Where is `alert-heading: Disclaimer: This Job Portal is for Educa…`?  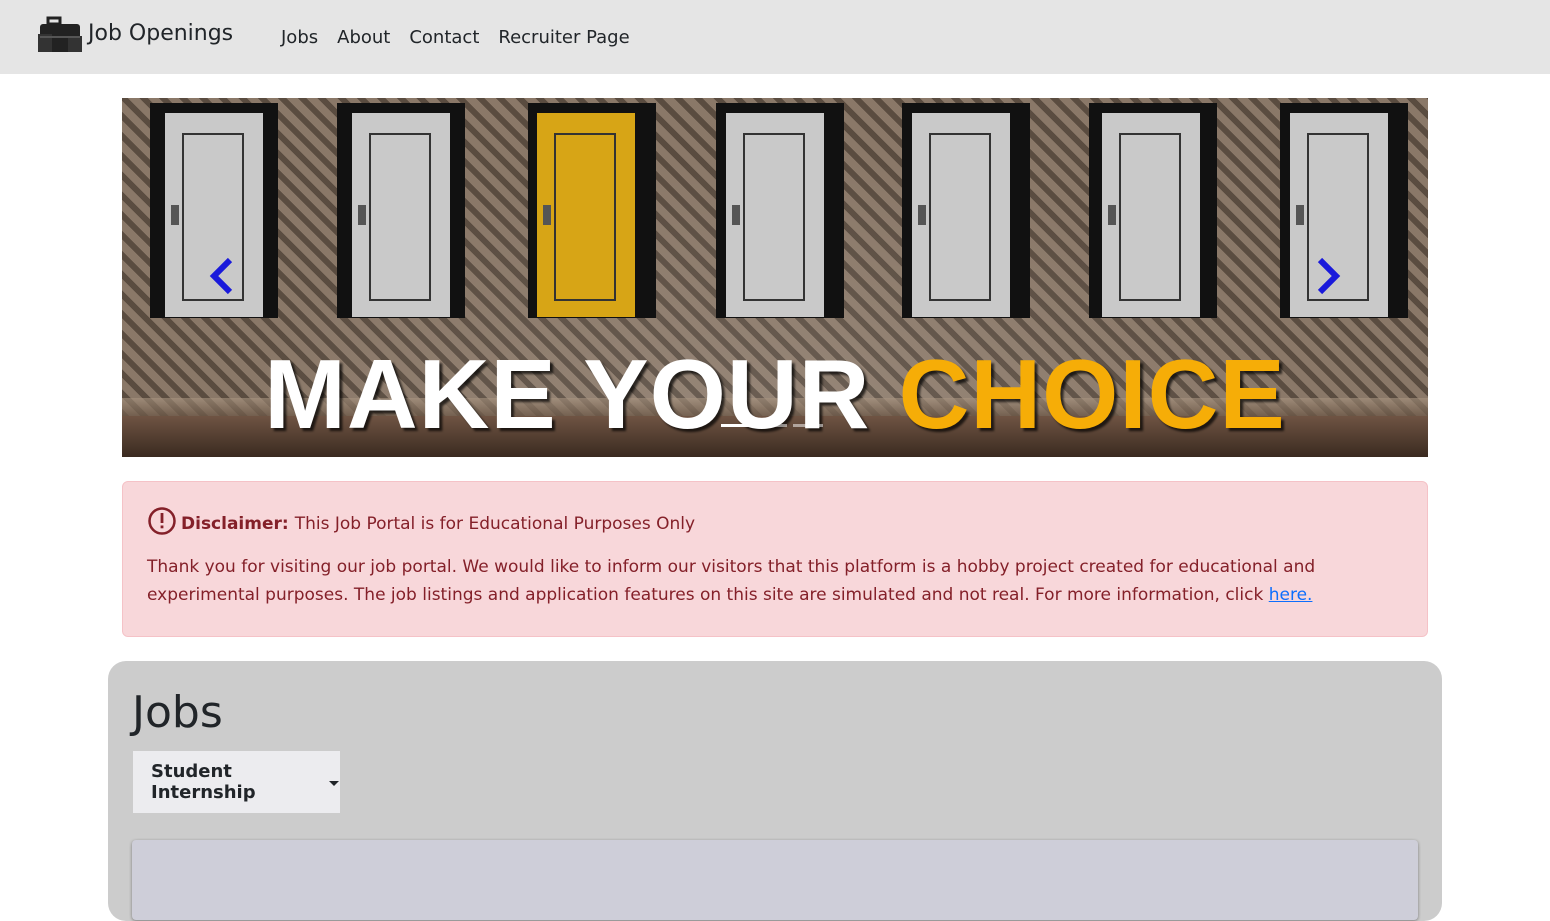 alert-heading: Disclaimer: This Job Portal is for Educa… is located at coordinates (775, 523).